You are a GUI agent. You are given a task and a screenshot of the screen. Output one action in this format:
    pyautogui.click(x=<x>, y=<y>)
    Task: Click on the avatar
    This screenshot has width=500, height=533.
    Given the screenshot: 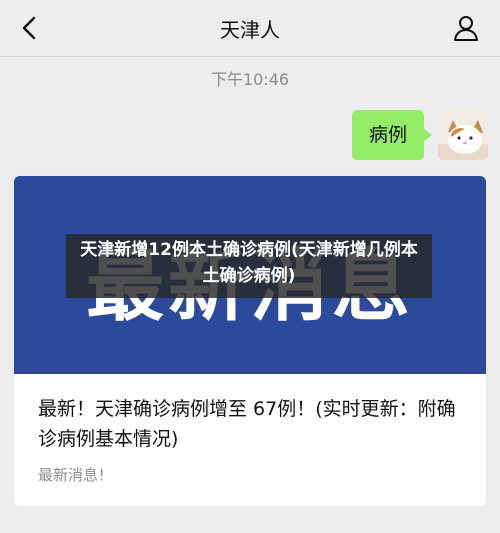 What is the action you would take?
    pyautogui.click(x=463, y=135)
    